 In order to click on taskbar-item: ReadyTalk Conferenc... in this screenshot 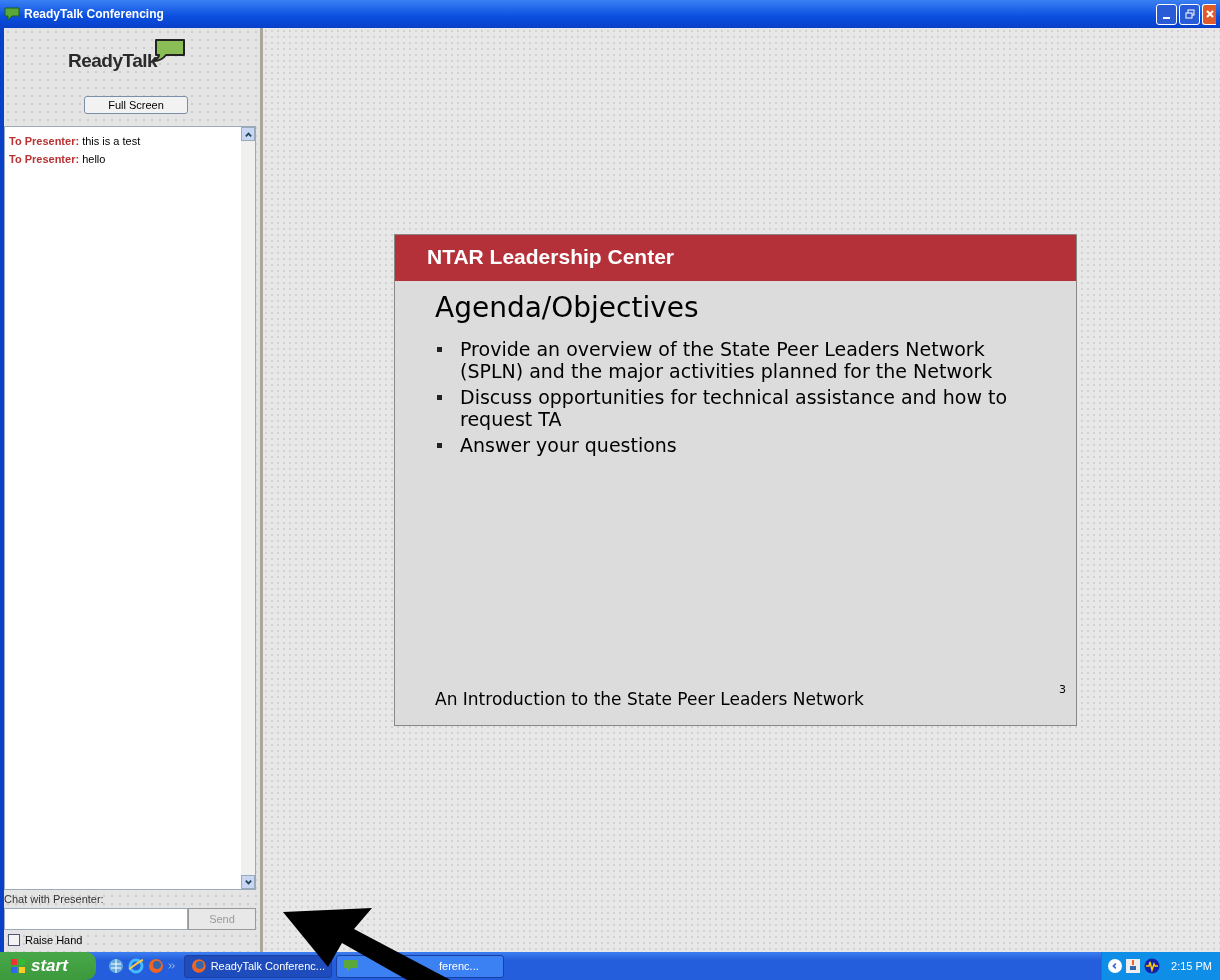, I will do `click(258, 966)`.